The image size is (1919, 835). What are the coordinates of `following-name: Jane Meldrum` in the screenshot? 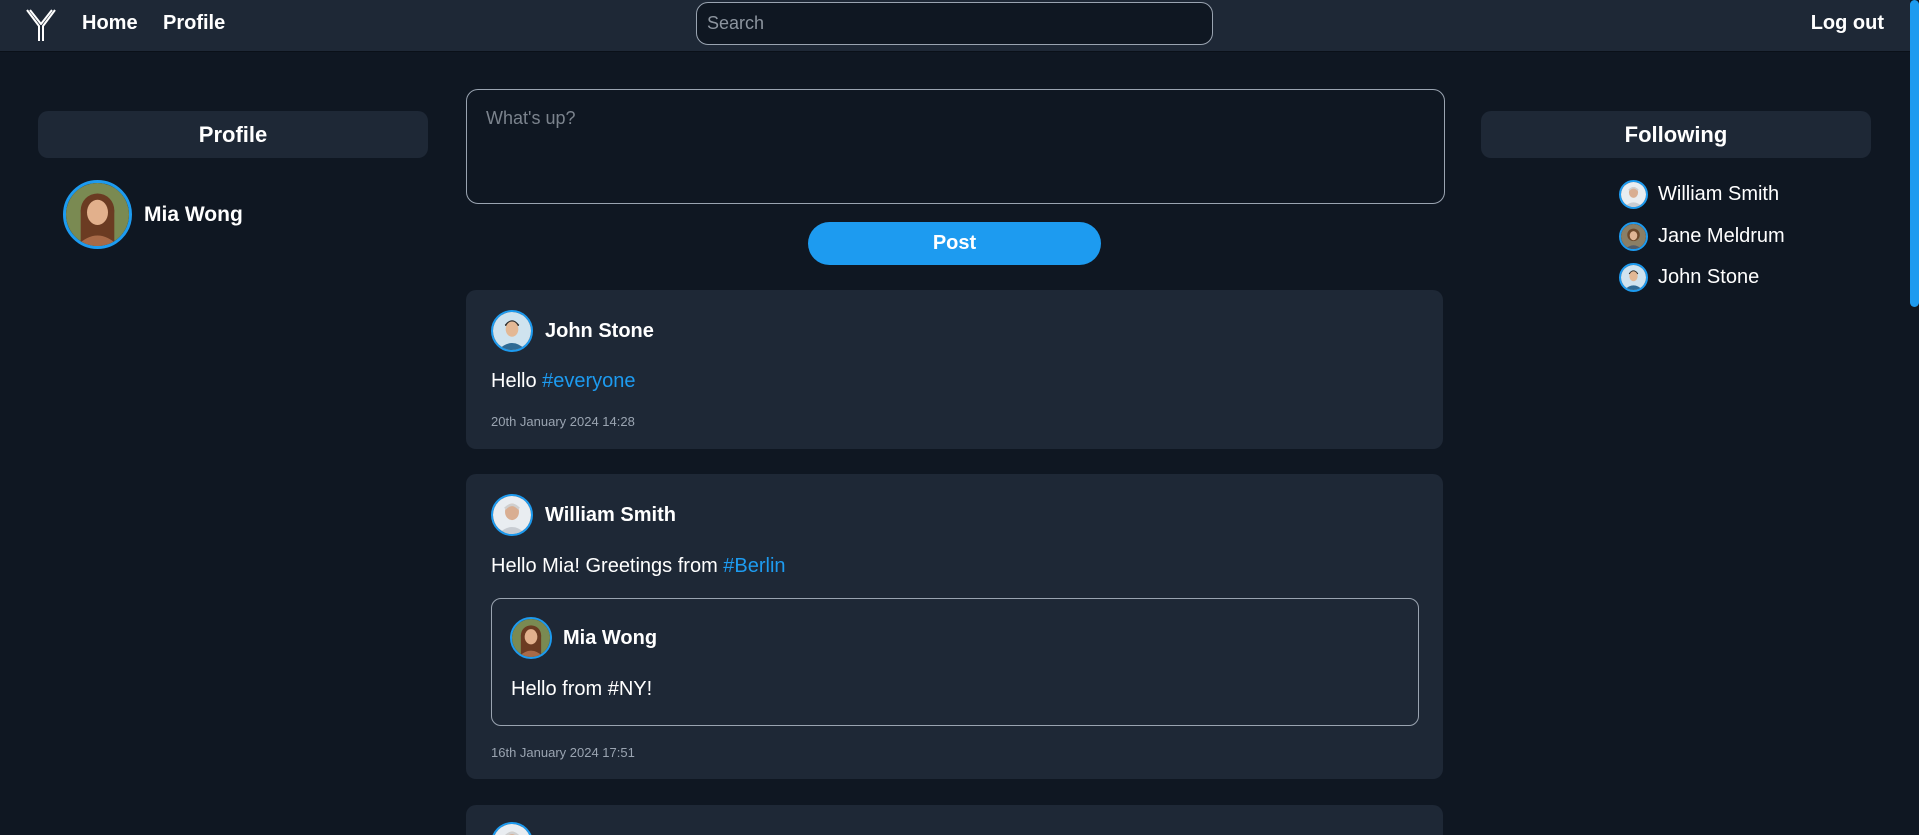 It's located at (1721, 235).